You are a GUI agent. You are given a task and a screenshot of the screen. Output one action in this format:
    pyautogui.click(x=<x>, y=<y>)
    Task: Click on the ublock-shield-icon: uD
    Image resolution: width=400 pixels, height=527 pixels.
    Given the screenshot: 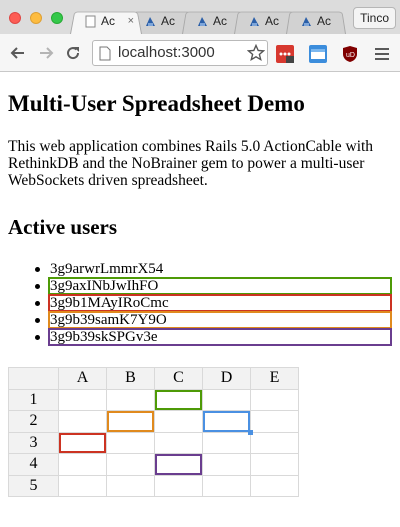 What is the action you would take?
    pyautogui.click(x=350, y=54)
    